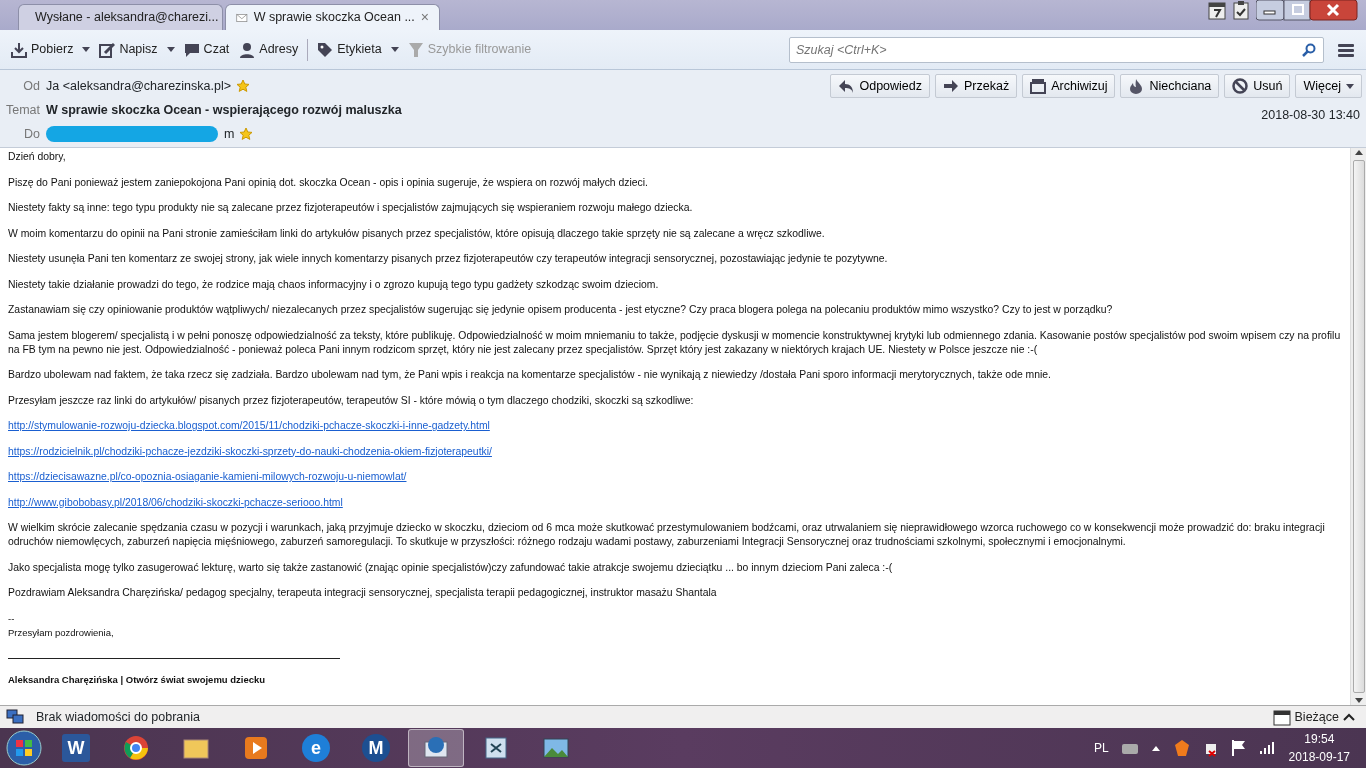  What do you see at coordinates (1328, 86) in the screenshot?
I see `action-button: Więcej` at bounding box center [1328, 86].